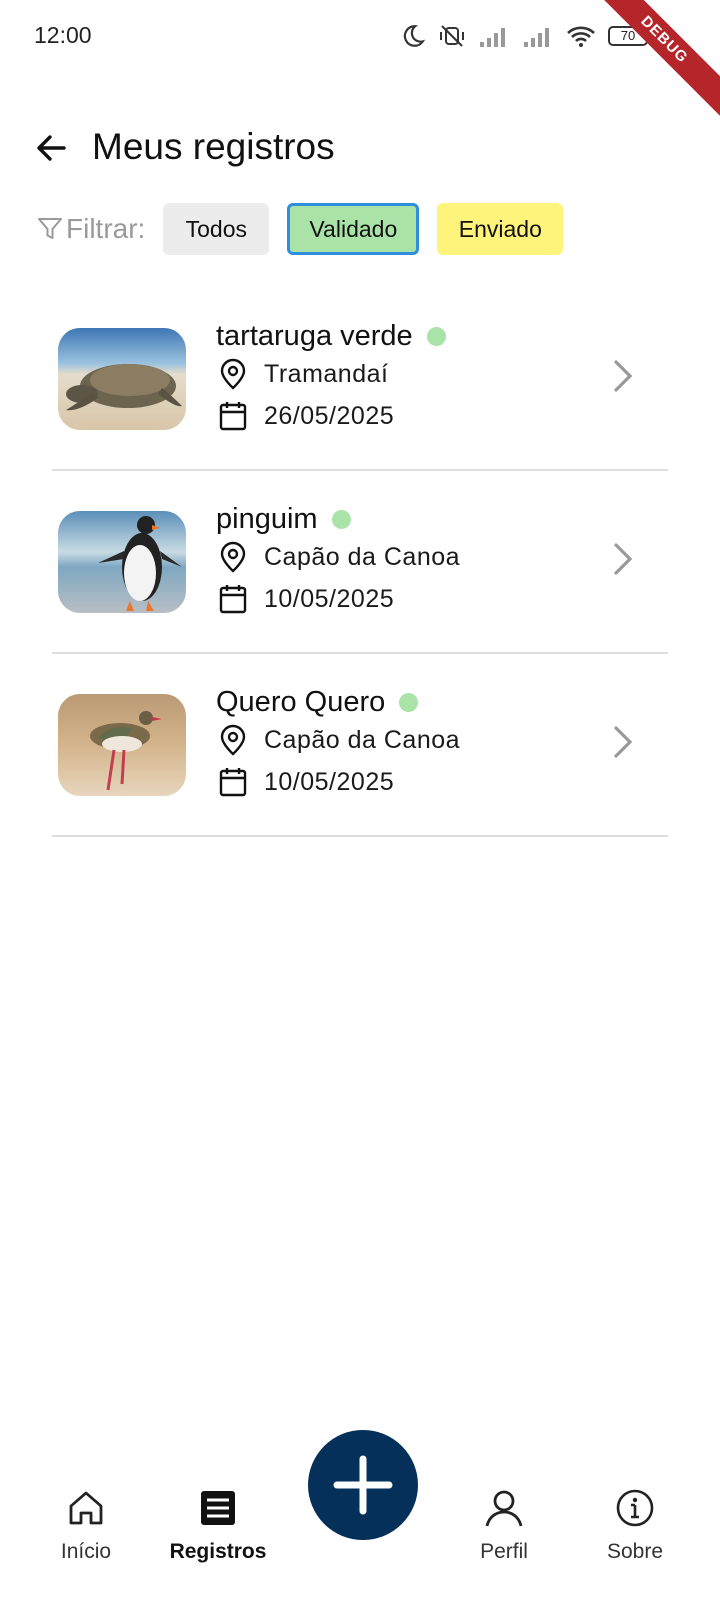 This screenshot has height=1600, width=720. I want to click on filter-chip-validado: Validado, so click(353, 229).